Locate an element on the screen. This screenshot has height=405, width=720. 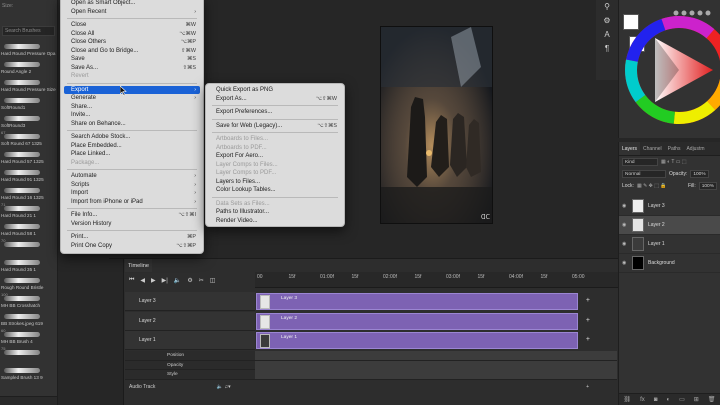
track-label: Layer 3 is located at coordinates (190, 301).